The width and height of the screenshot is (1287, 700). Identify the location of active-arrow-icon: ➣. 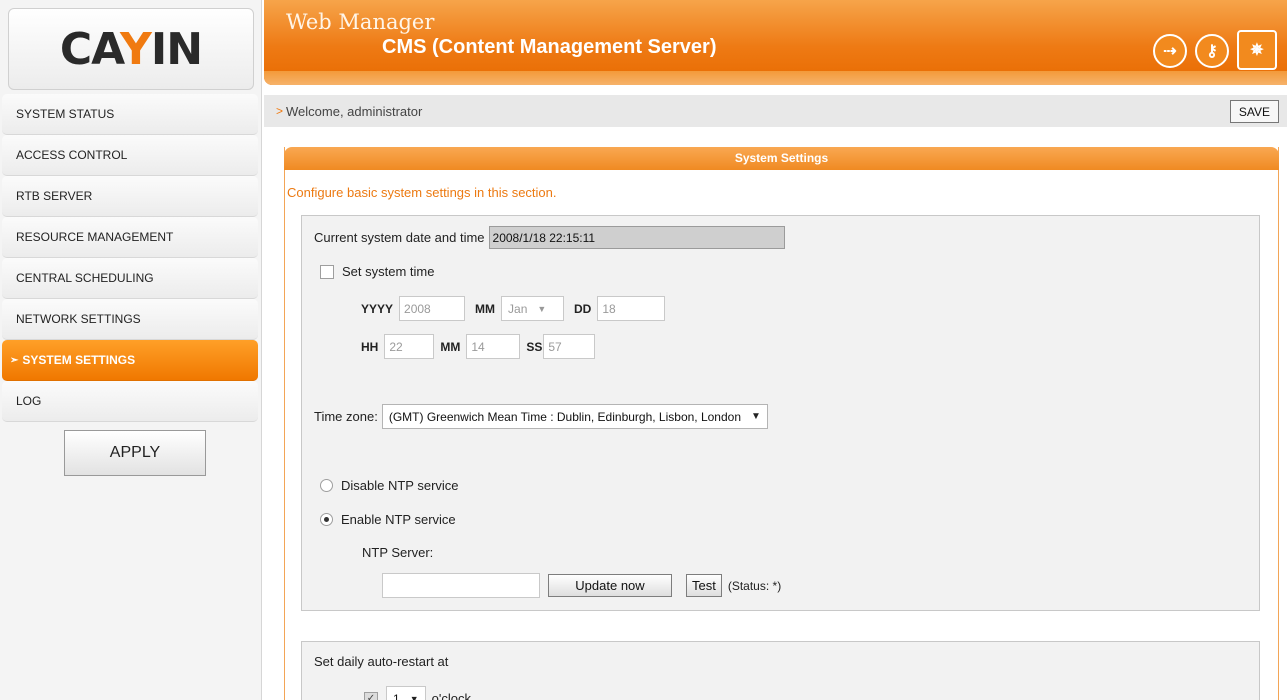
(14, 360).